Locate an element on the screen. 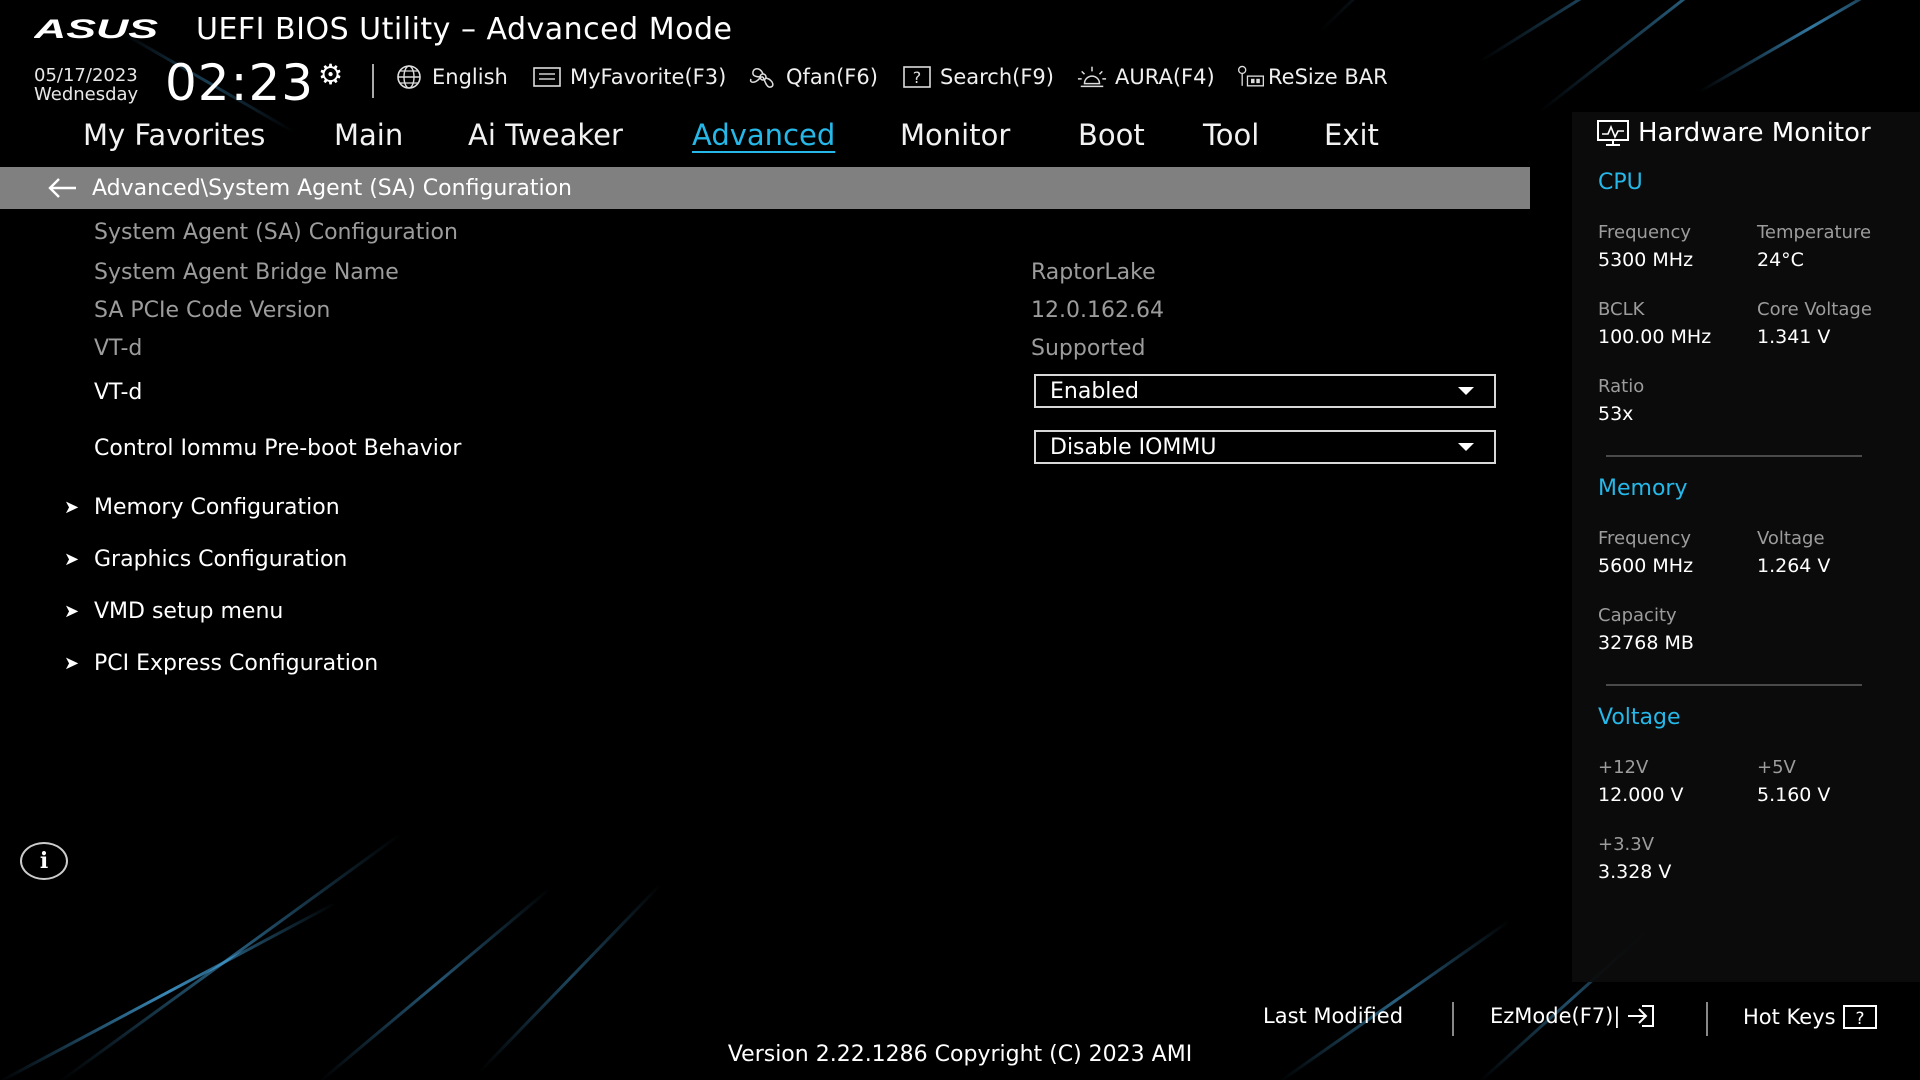 This screenshot has width=1920, height=1080. hardware-monitor-title-text: Hardware Monitor is located at coordinates (1754, 133).